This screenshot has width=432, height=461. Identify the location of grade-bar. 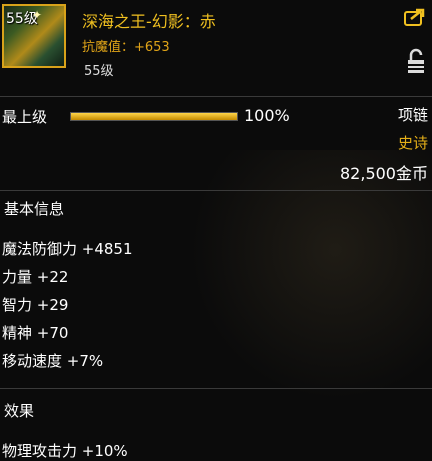
(154, 116).